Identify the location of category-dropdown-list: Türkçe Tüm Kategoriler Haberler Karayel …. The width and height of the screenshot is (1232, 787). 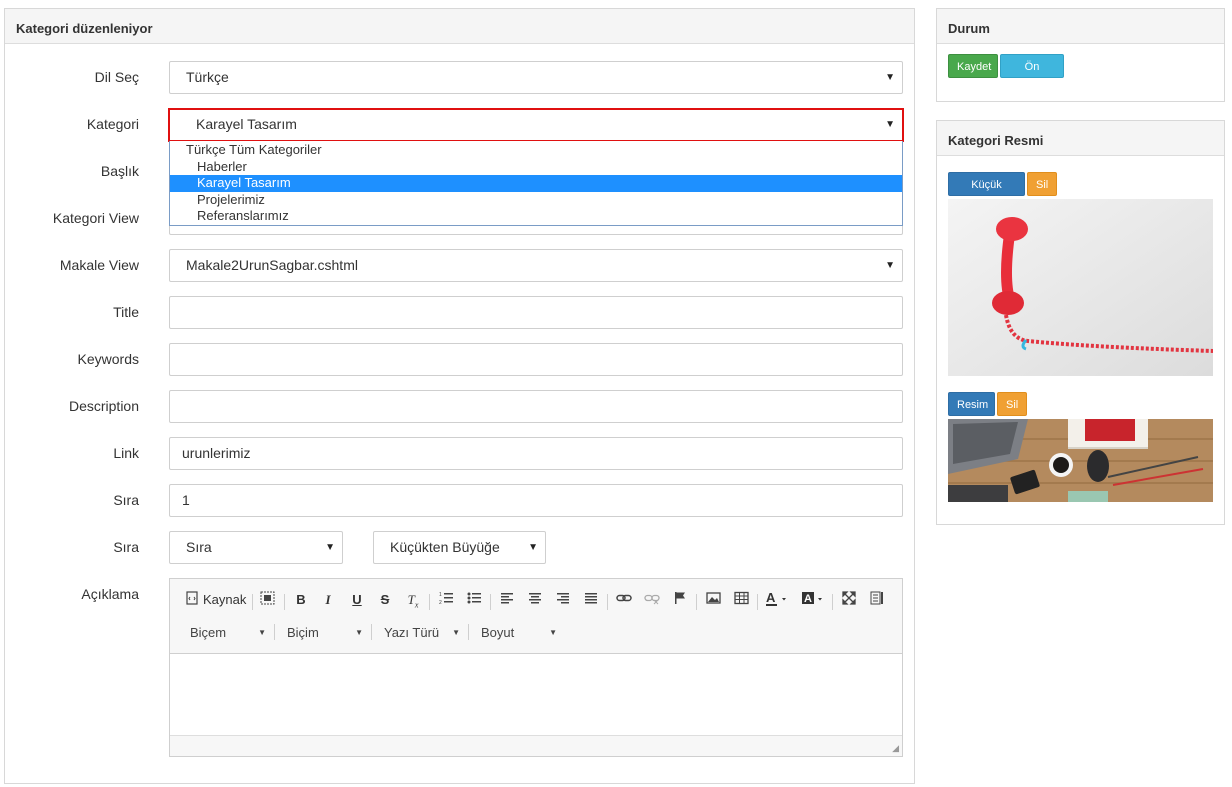
(536, 183).